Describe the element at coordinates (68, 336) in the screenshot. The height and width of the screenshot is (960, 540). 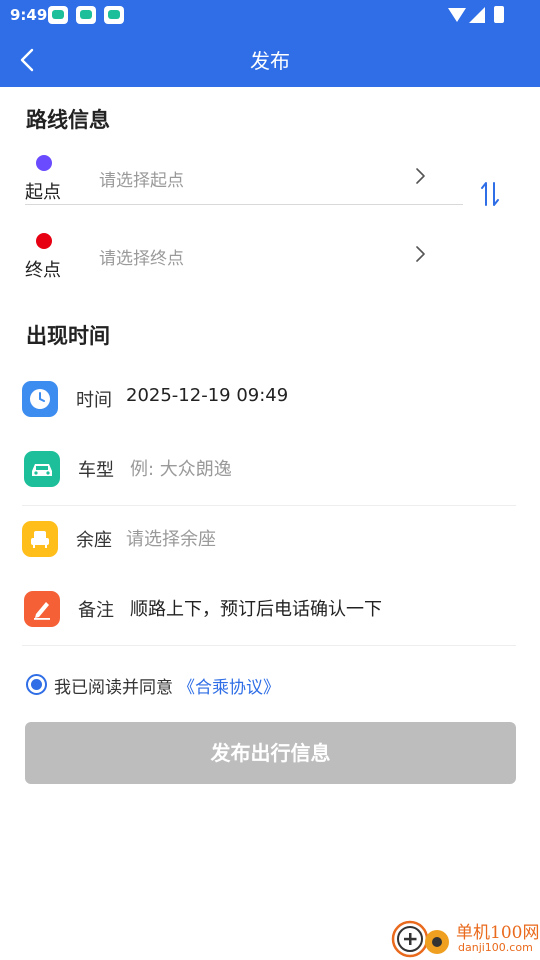
I see `time-section-title: 出现时间` at that location.